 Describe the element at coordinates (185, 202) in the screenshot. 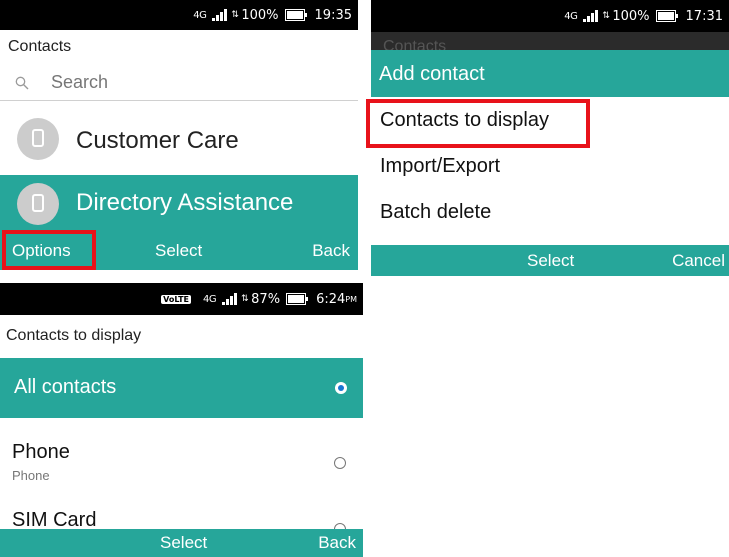

I see `contact-name: Directory Assistance` at that location.